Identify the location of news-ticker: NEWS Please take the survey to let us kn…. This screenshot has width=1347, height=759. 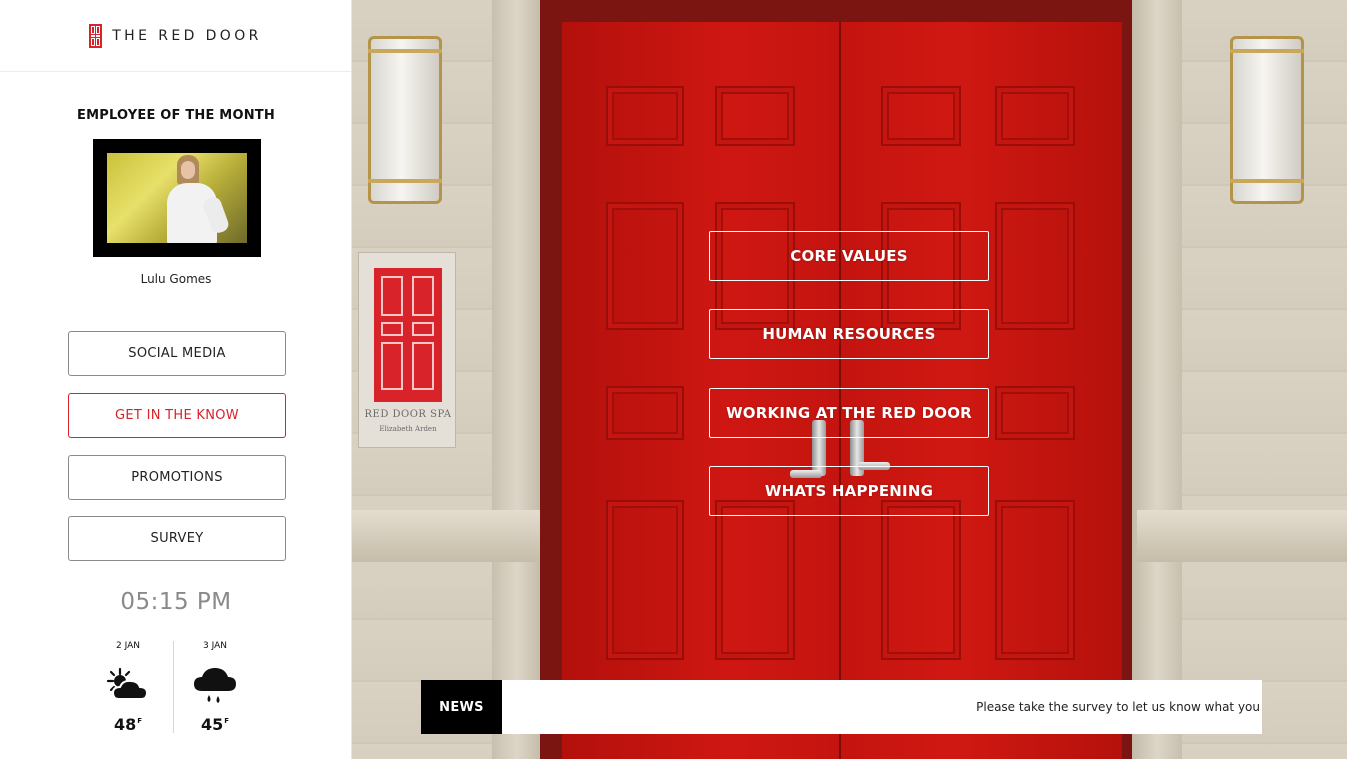
(841, 707).